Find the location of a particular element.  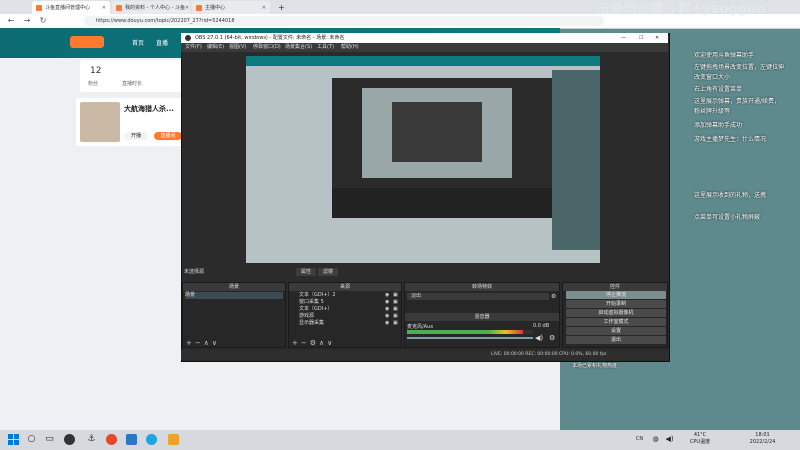

new-tab-button: + is located at coordinates (280, 7).